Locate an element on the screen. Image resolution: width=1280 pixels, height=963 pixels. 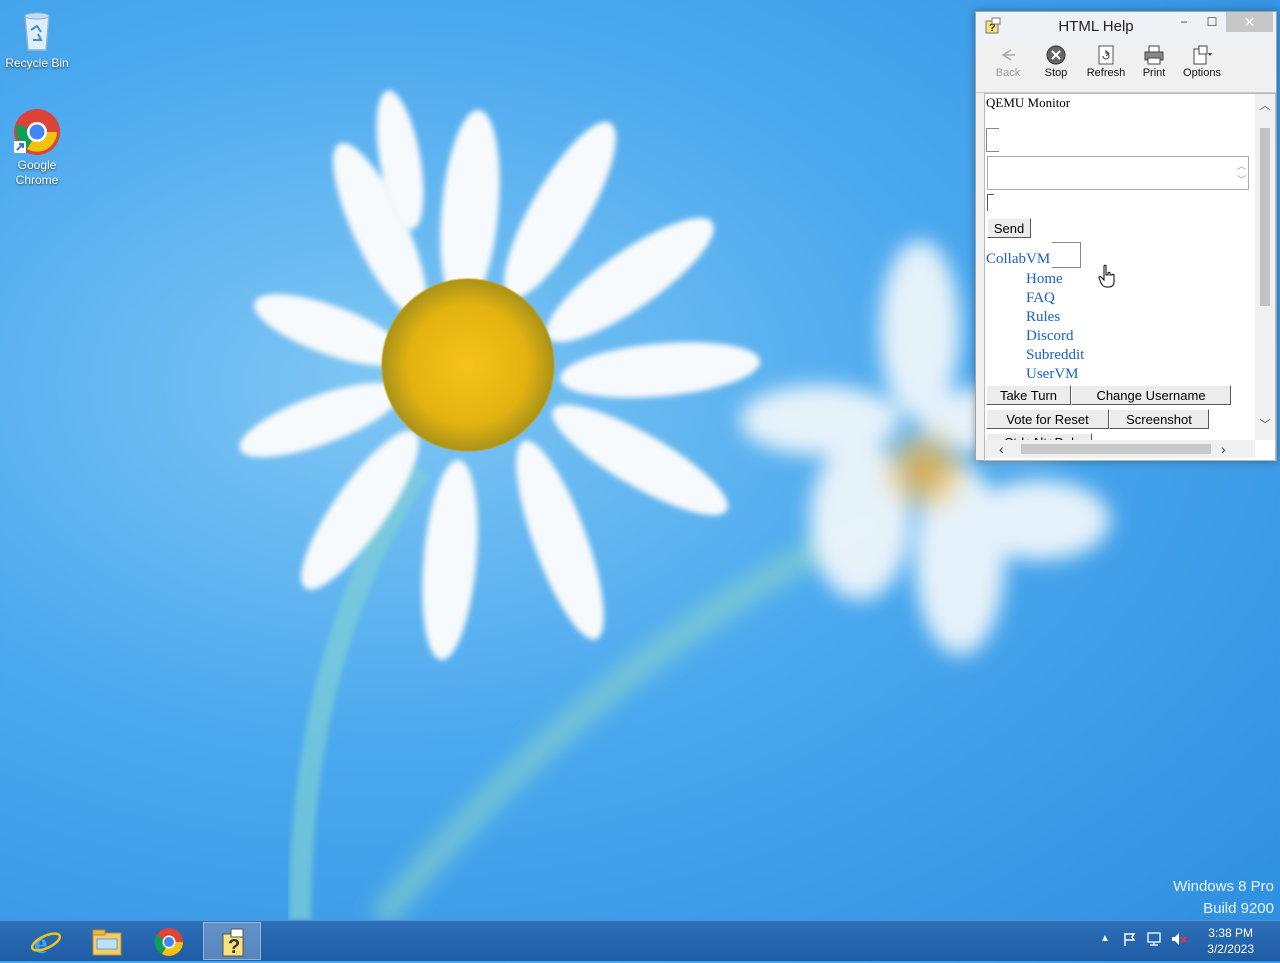
refresh-label: Refresh is located at coordinates (1106, 73).